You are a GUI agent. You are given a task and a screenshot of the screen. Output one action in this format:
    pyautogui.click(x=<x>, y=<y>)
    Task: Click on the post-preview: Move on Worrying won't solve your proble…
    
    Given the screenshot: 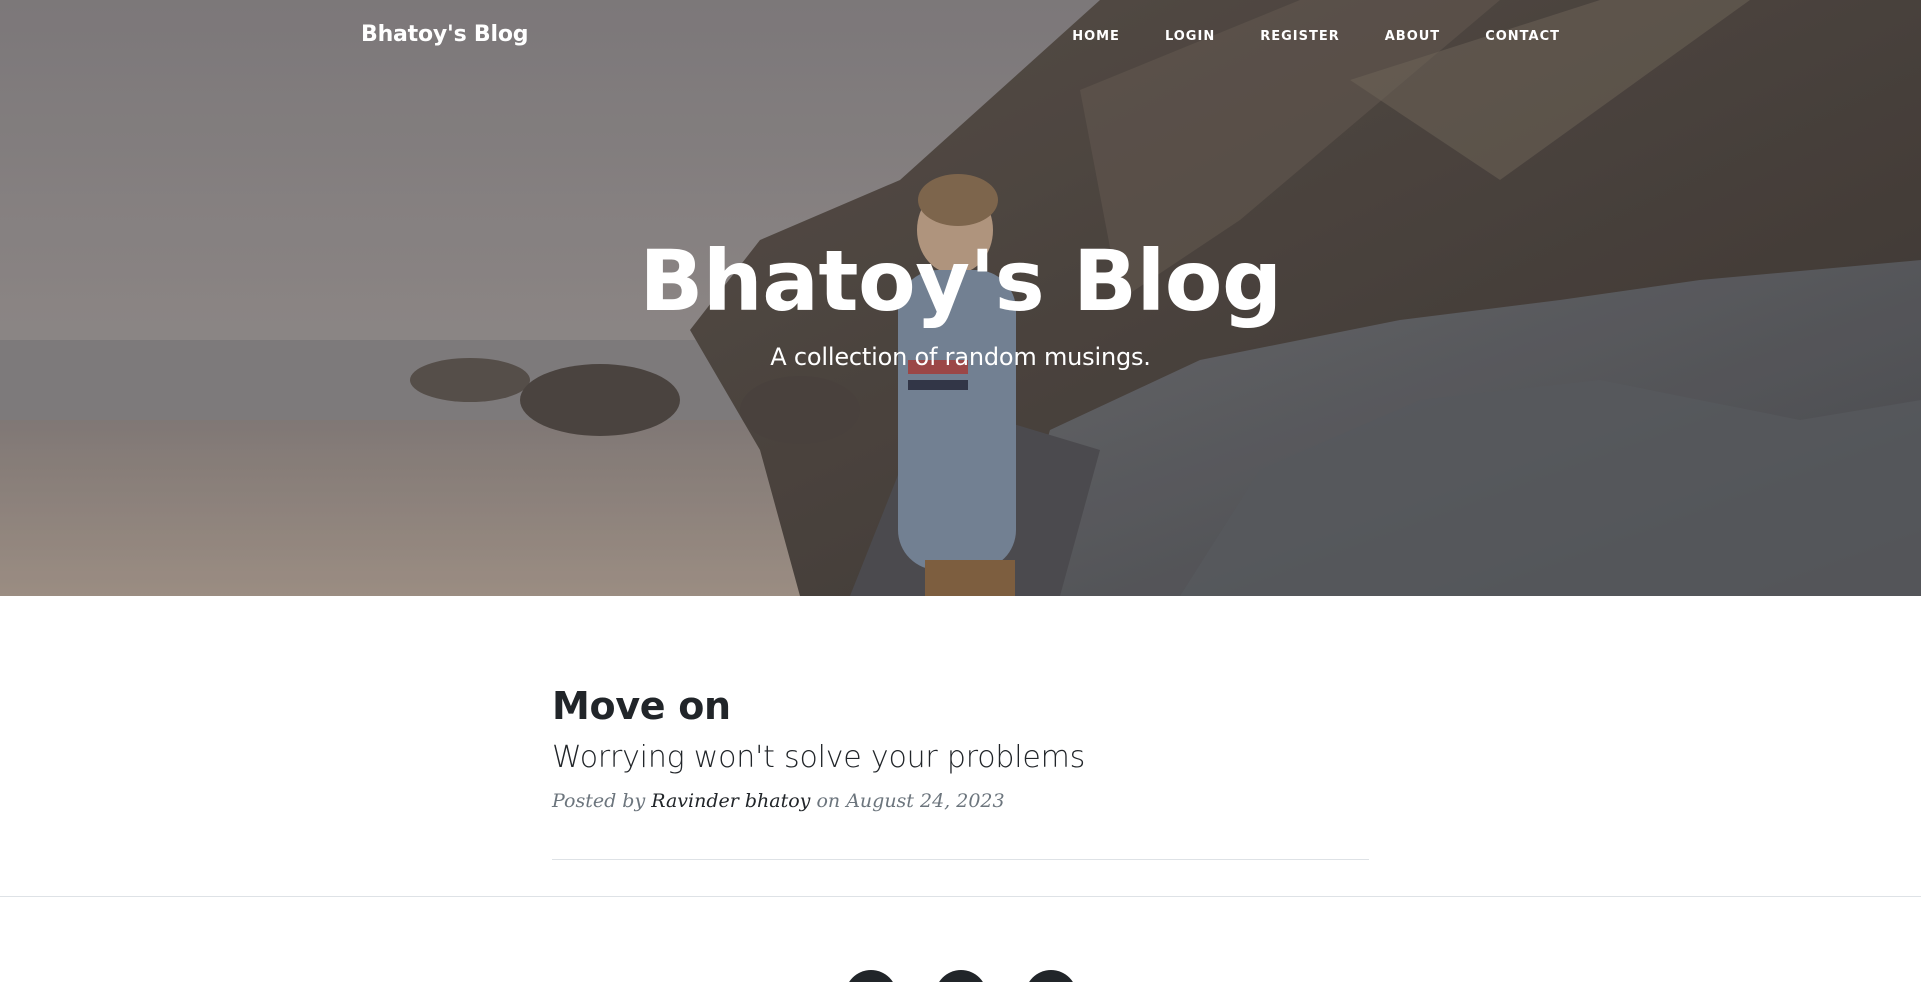 What is the action you would take?
    pyautogui.click(x=960, y=746)
    